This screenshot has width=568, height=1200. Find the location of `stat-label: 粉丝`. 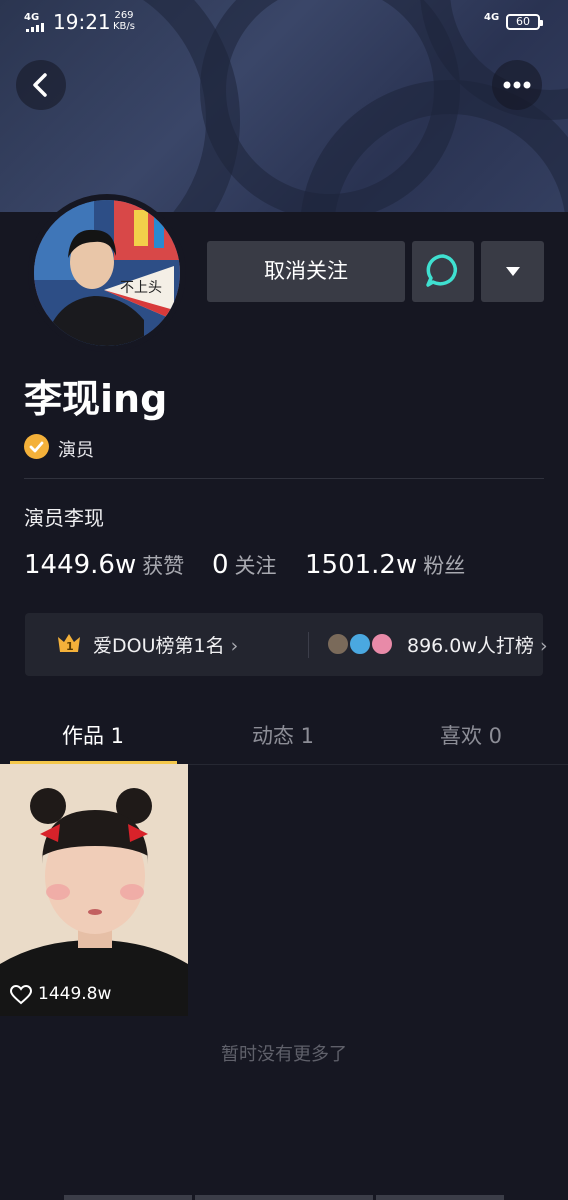

stat-label: 粉丝 is located at coordinates (444, 566).